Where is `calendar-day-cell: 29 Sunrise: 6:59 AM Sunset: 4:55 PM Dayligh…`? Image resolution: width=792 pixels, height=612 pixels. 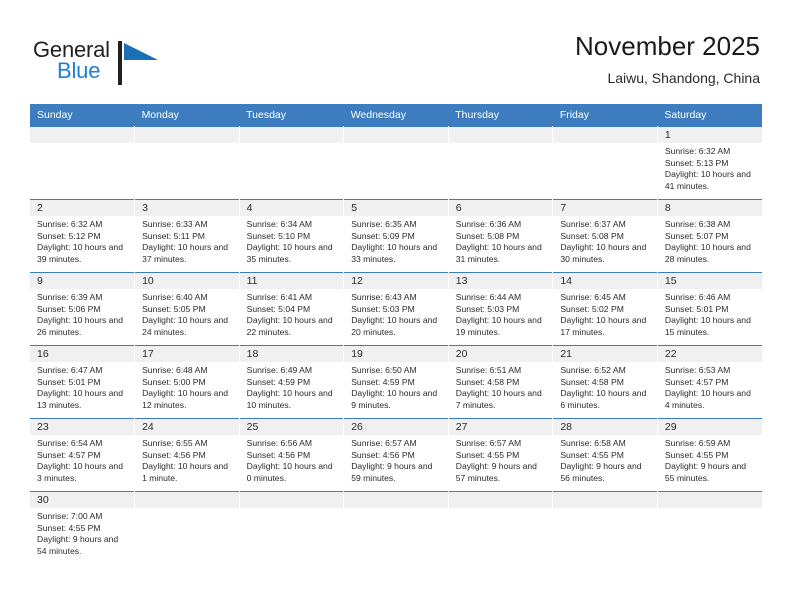 calendar-day-cell: 29 Sunrise: 6:59 AM Sunset: 4:55 PM Dayligh… is located at coordinates (709, 455).